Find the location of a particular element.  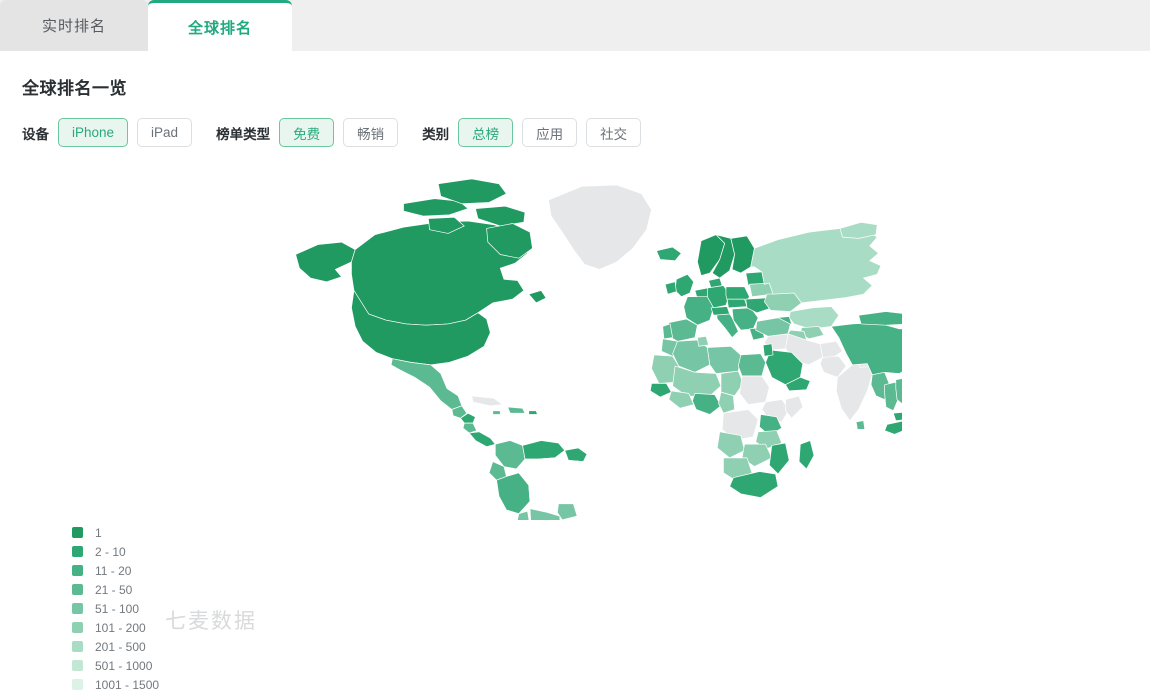

region-ireland is located at coordinates (670, 288).